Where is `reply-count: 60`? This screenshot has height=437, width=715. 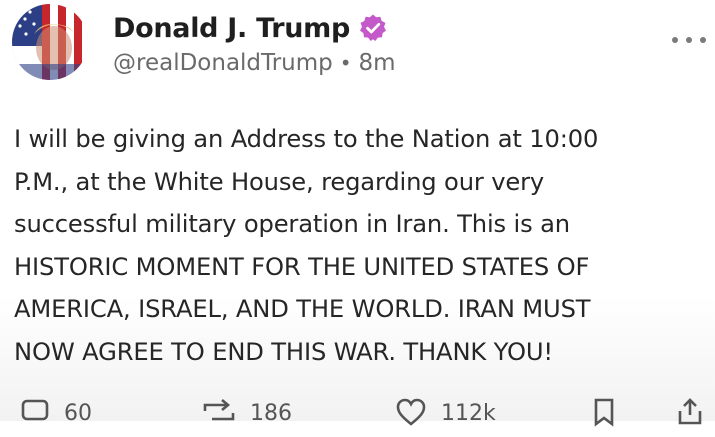 reply-count: 60 is located at coordinates (78, 413).